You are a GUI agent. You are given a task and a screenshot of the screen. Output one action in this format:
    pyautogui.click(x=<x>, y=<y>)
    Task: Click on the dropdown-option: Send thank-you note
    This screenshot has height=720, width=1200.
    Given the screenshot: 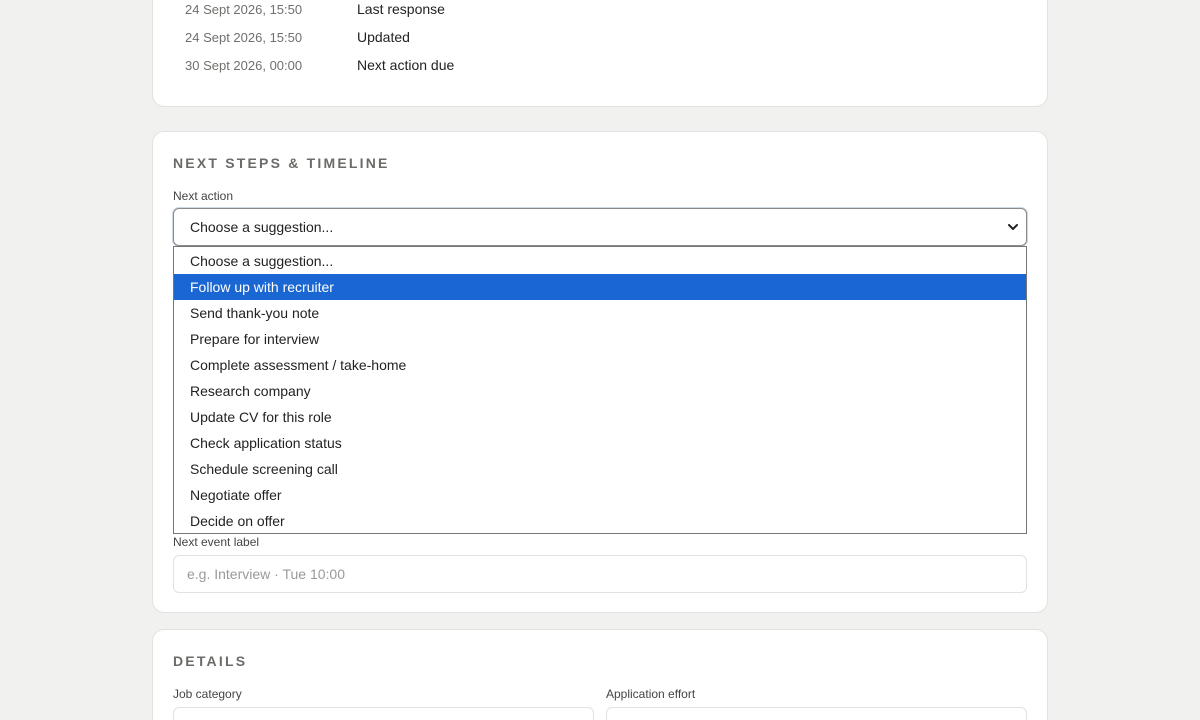 What is the action you would take?
    pyautogui.click(x=600, y=313)
    